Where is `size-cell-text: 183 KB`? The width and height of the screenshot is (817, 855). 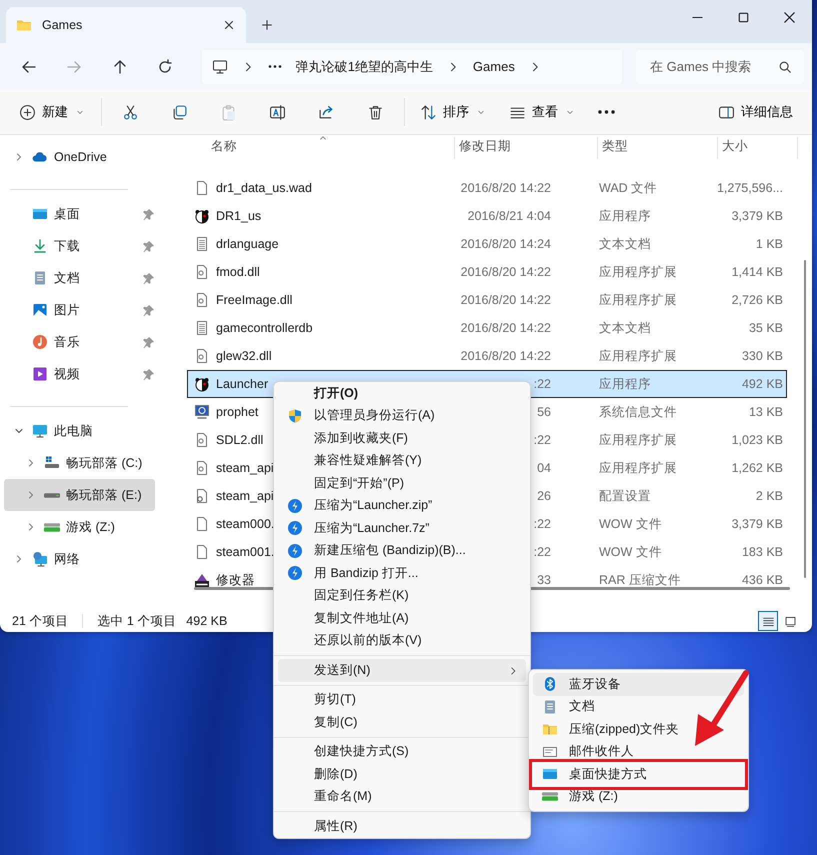 size-cell-text: 183 KB is located at coordinates (761, 552).